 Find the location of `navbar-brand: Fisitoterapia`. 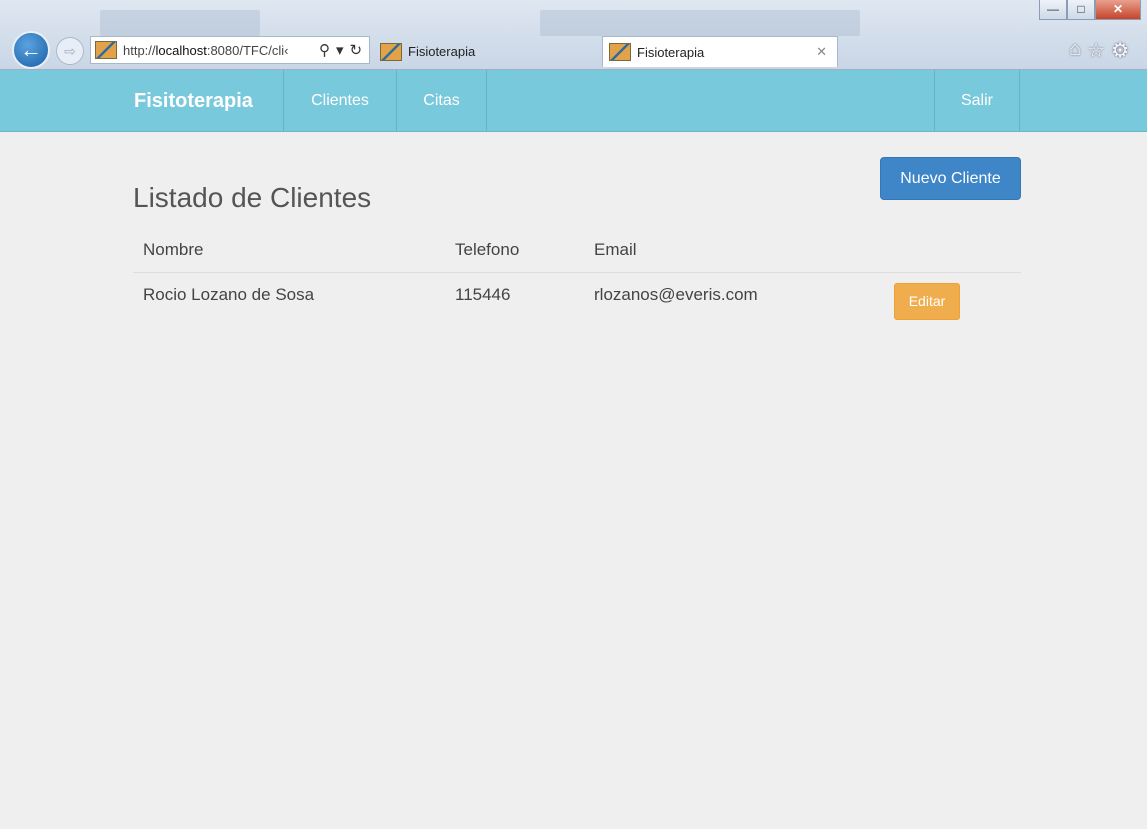

navbar-brand: Fisitoterapia is located at coordinates (199, 101).